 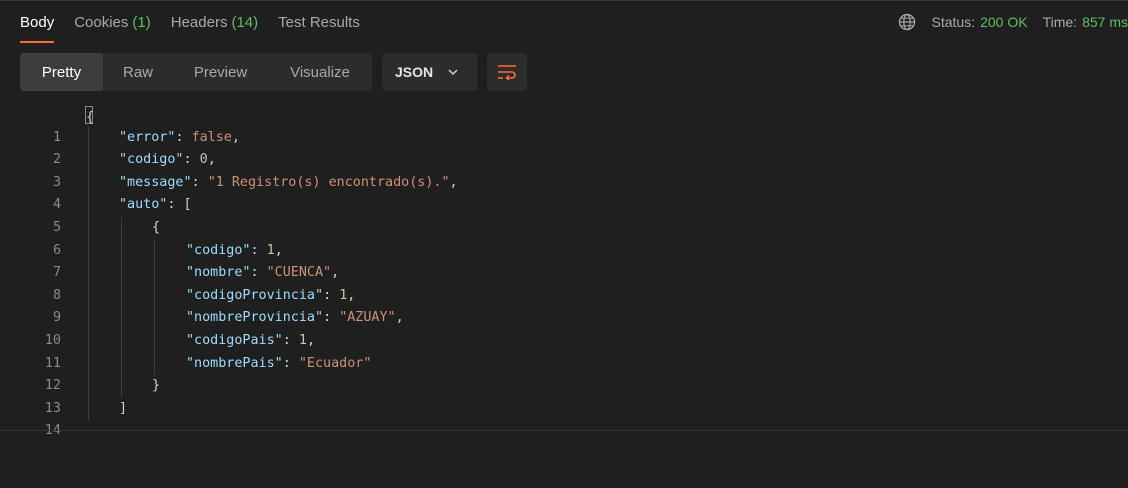 What do you see at coordinates (564, 350) in the screenshot?
I see `code-line: 11 "codigoPais": 1,` at bounding box center [564, 350].